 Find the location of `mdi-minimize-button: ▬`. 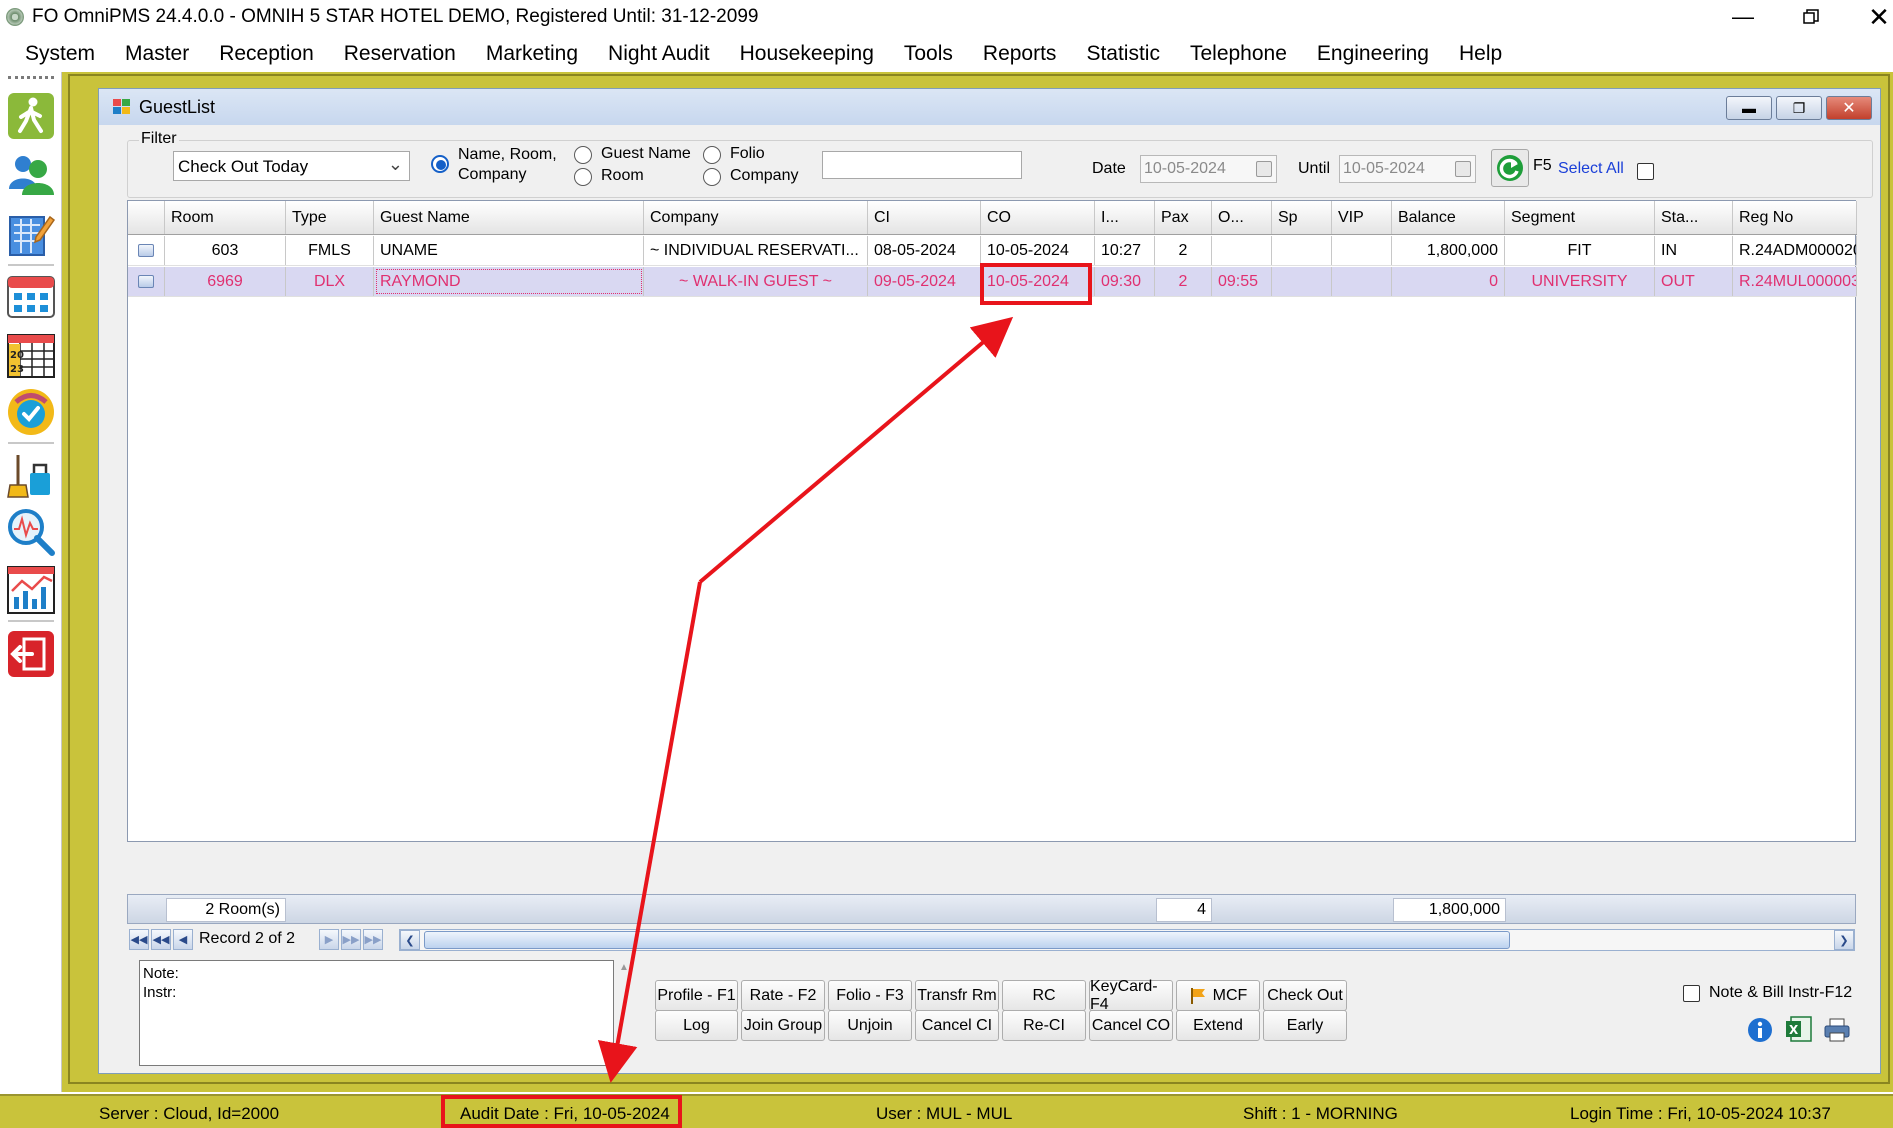

mdi-minimize-button: ▬ is located at coordinates (1749, 108).